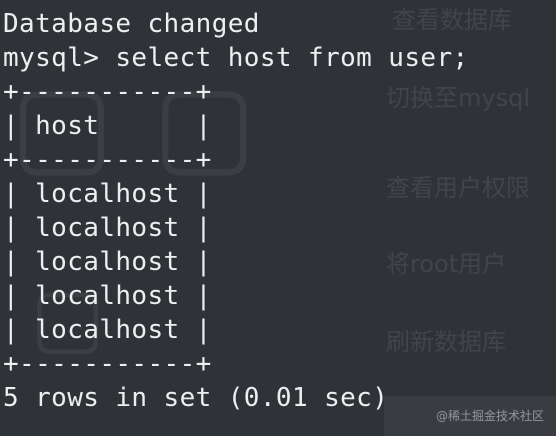 The image size is (556, 436). I want to click on table-header: | host |, so click(107, 126).